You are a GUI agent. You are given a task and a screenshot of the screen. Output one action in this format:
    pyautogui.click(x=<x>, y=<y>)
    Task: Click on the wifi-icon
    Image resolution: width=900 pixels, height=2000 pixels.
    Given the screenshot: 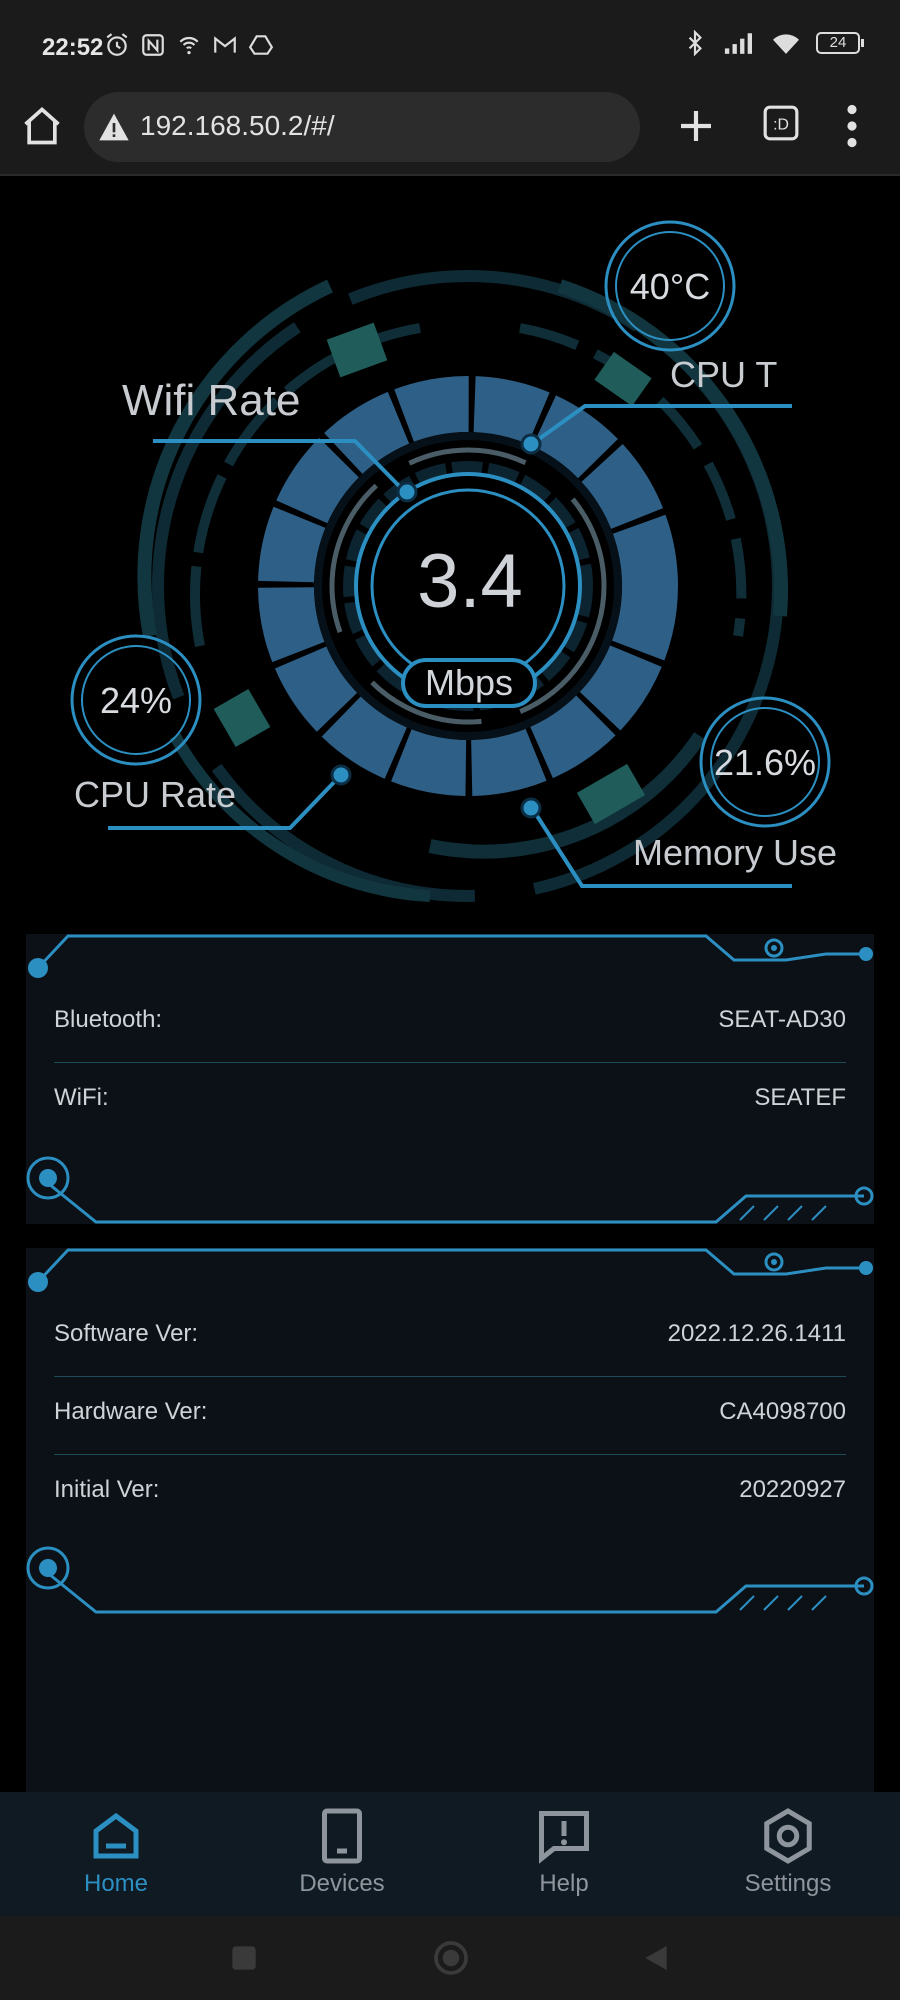 What is the action you would take?
    pyautogui.click(x=786, y=44)
    